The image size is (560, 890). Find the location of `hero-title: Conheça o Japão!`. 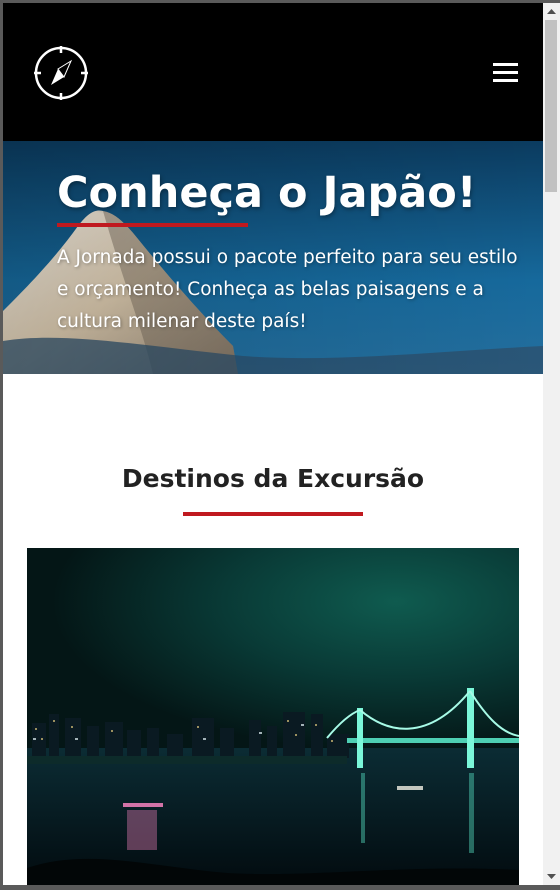

hero-title: Conheça o Japão! is located at coordinates (267, 193).